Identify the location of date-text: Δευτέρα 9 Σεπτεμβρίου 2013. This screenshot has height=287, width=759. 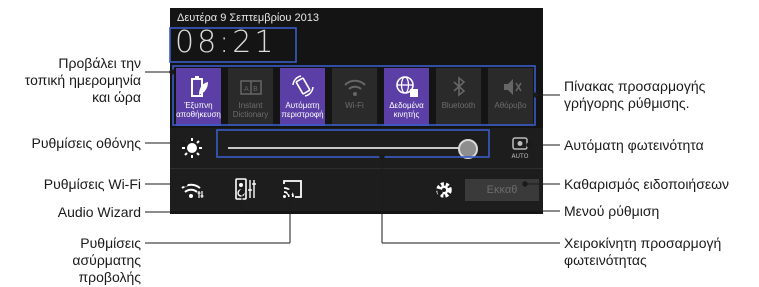
(248, 18).